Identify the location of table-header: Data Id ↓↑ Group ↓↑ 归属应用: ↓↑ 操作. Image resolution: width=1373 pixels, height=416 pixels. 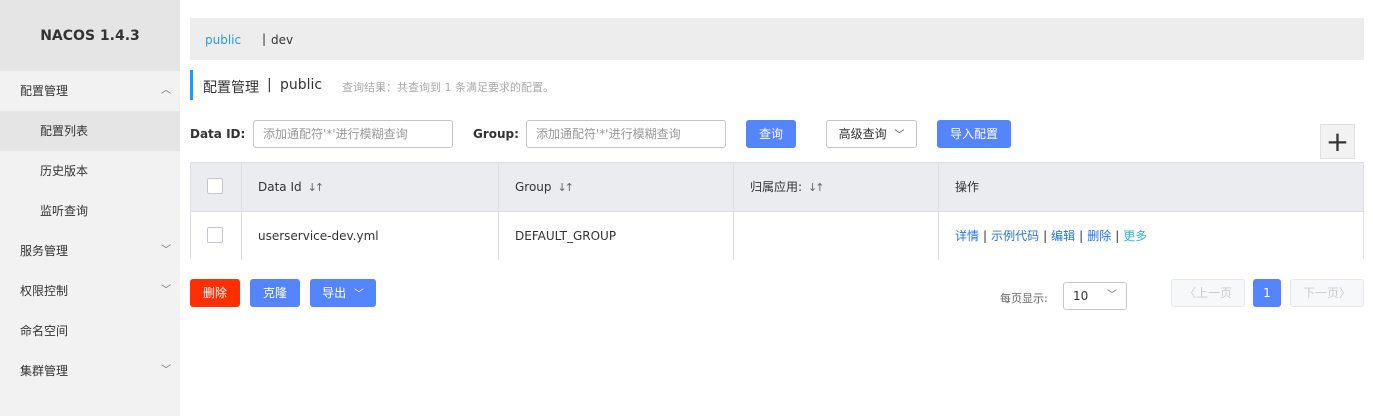
(777, 187).